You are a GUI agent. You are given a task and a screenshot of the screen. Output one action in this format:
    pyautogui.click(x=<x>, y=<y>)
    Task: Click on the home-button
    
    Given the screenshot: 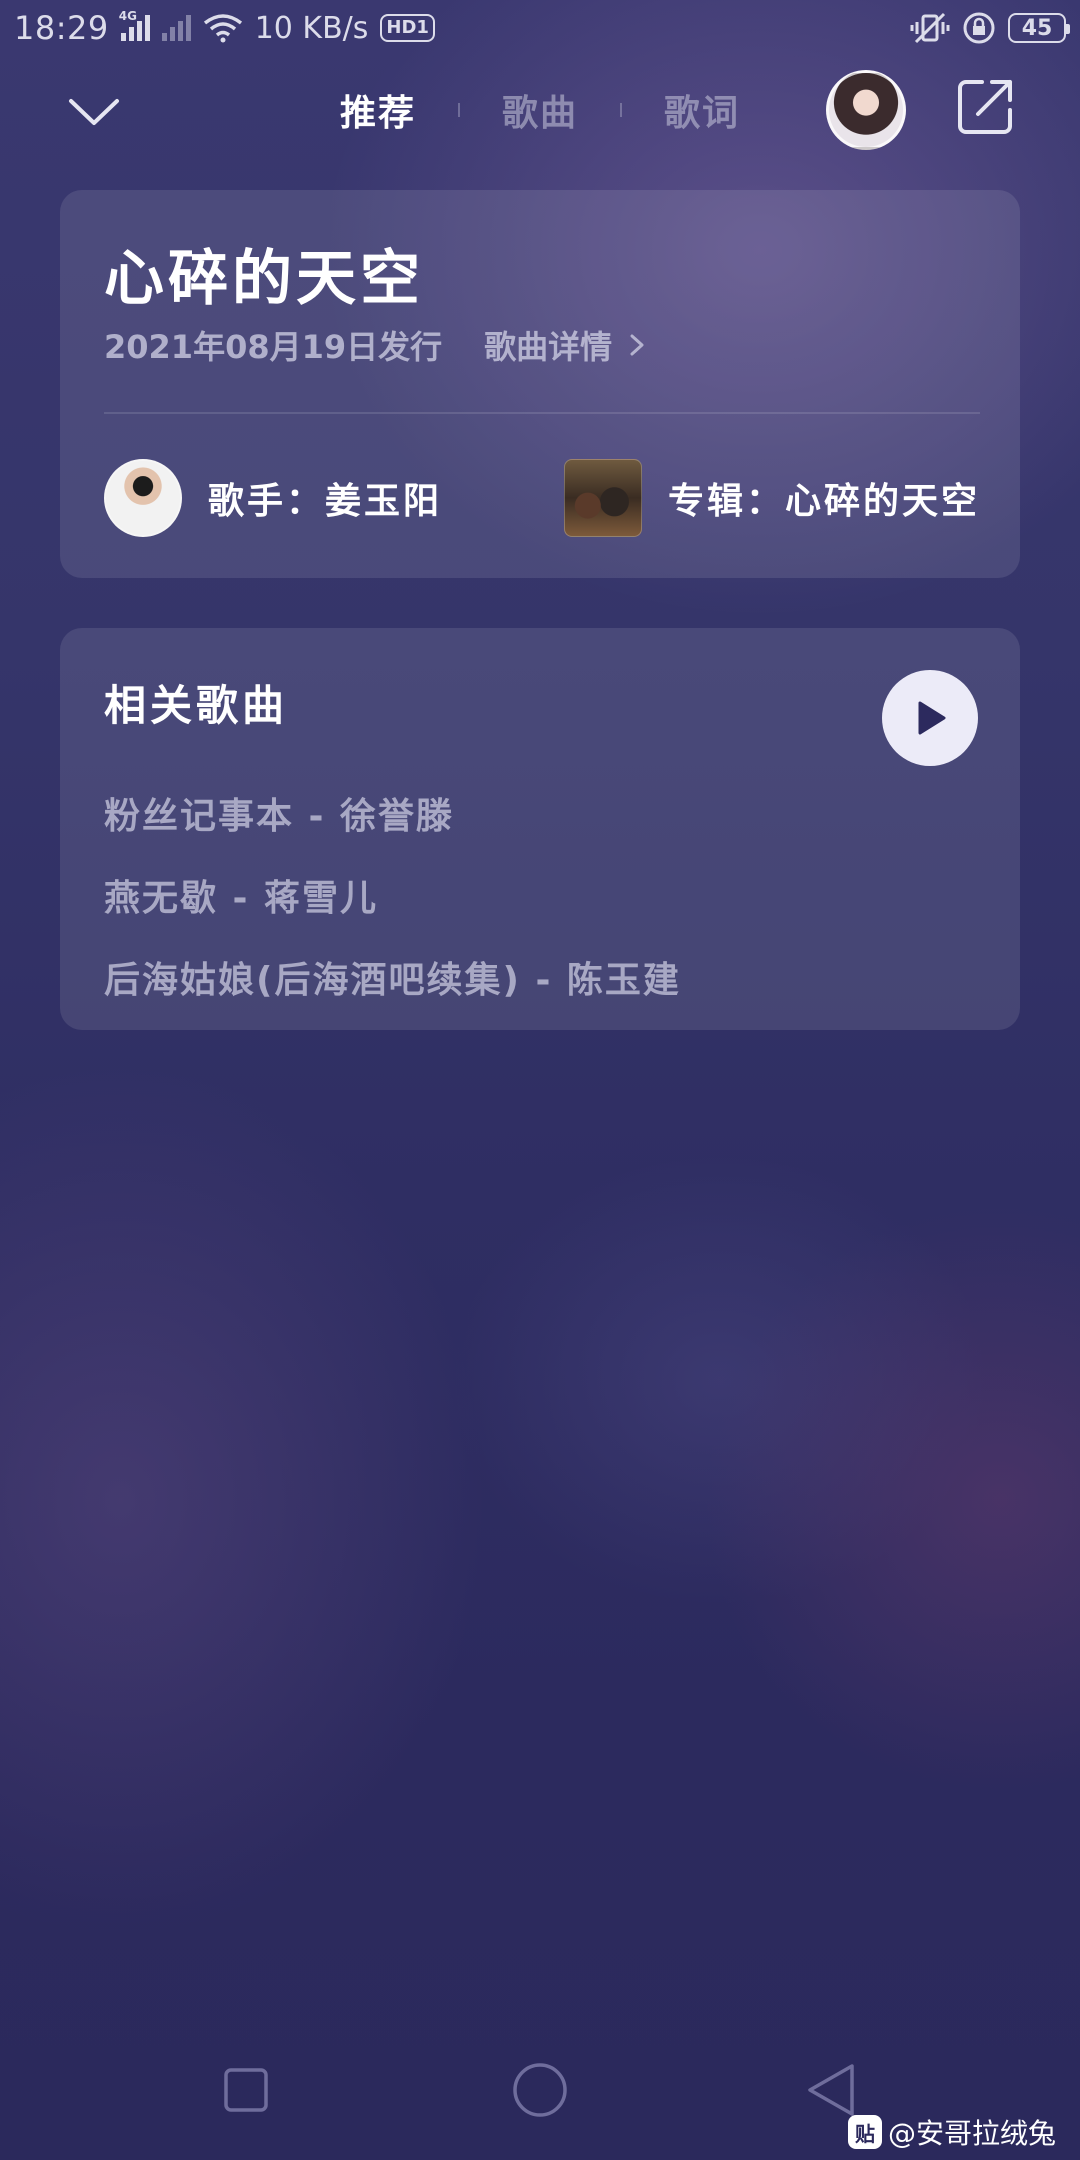 What is the action you would take?
    pyautogui.click(x=540, y=2090)
    